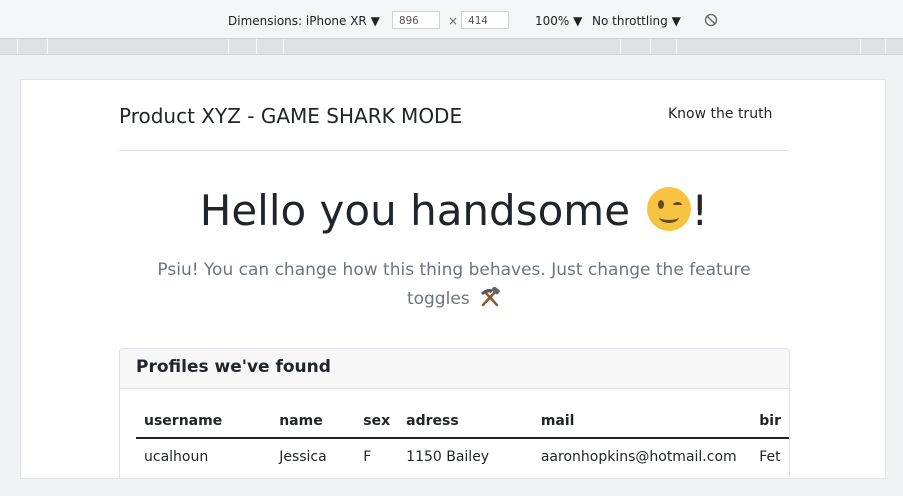 Image resolution: width=903 pixels, height=496 pixels. I want to click on nav-link-know-the-truth: Know the truth, so click(720, 114).